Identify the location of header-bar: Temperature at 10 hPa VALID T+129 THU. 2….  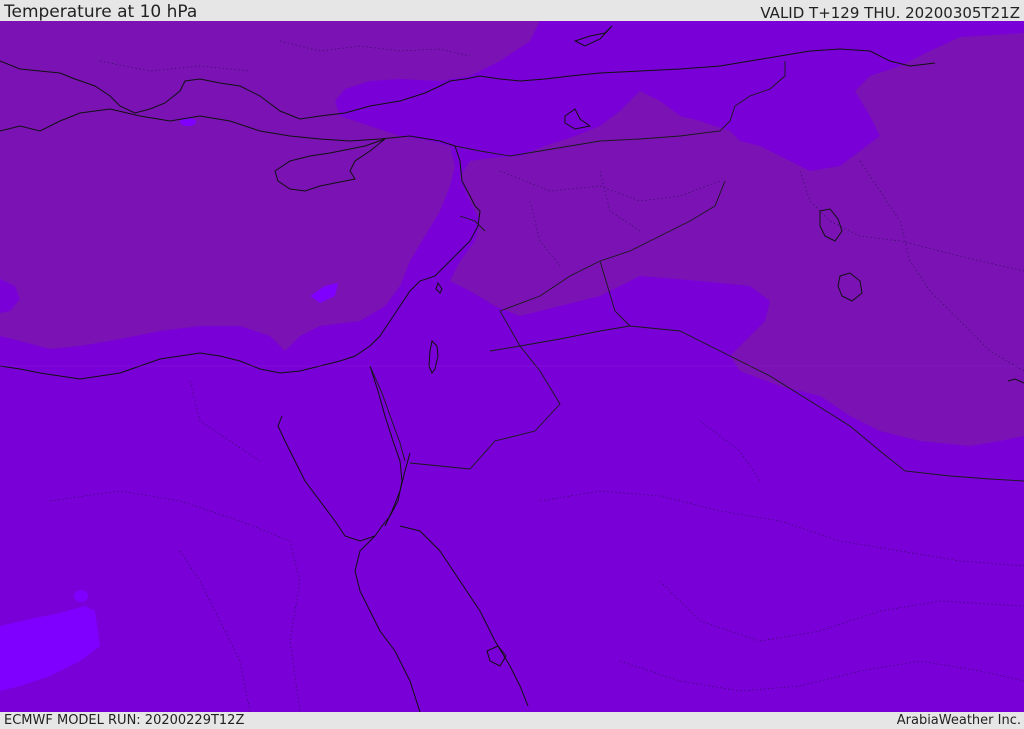
(512, 11).